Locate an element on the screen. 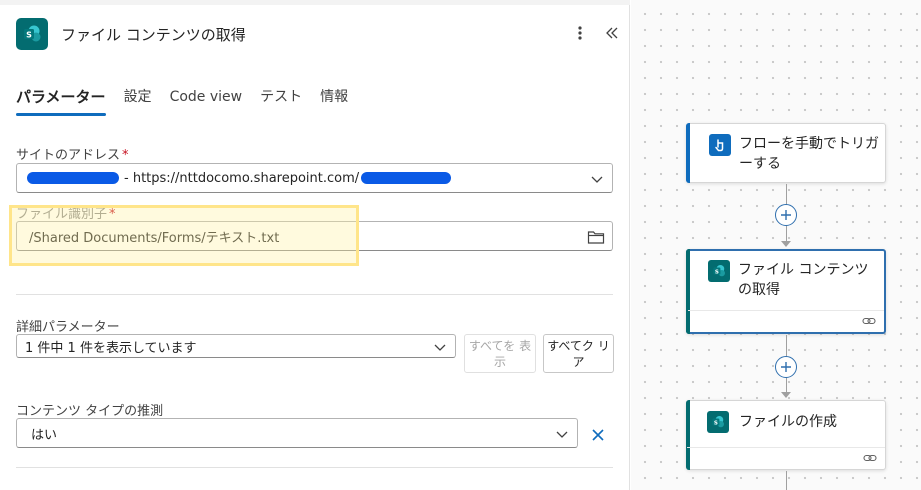  flow-card-get-file-content: S ファイル コンテンツの取得 is located at coordinates (786, 291).